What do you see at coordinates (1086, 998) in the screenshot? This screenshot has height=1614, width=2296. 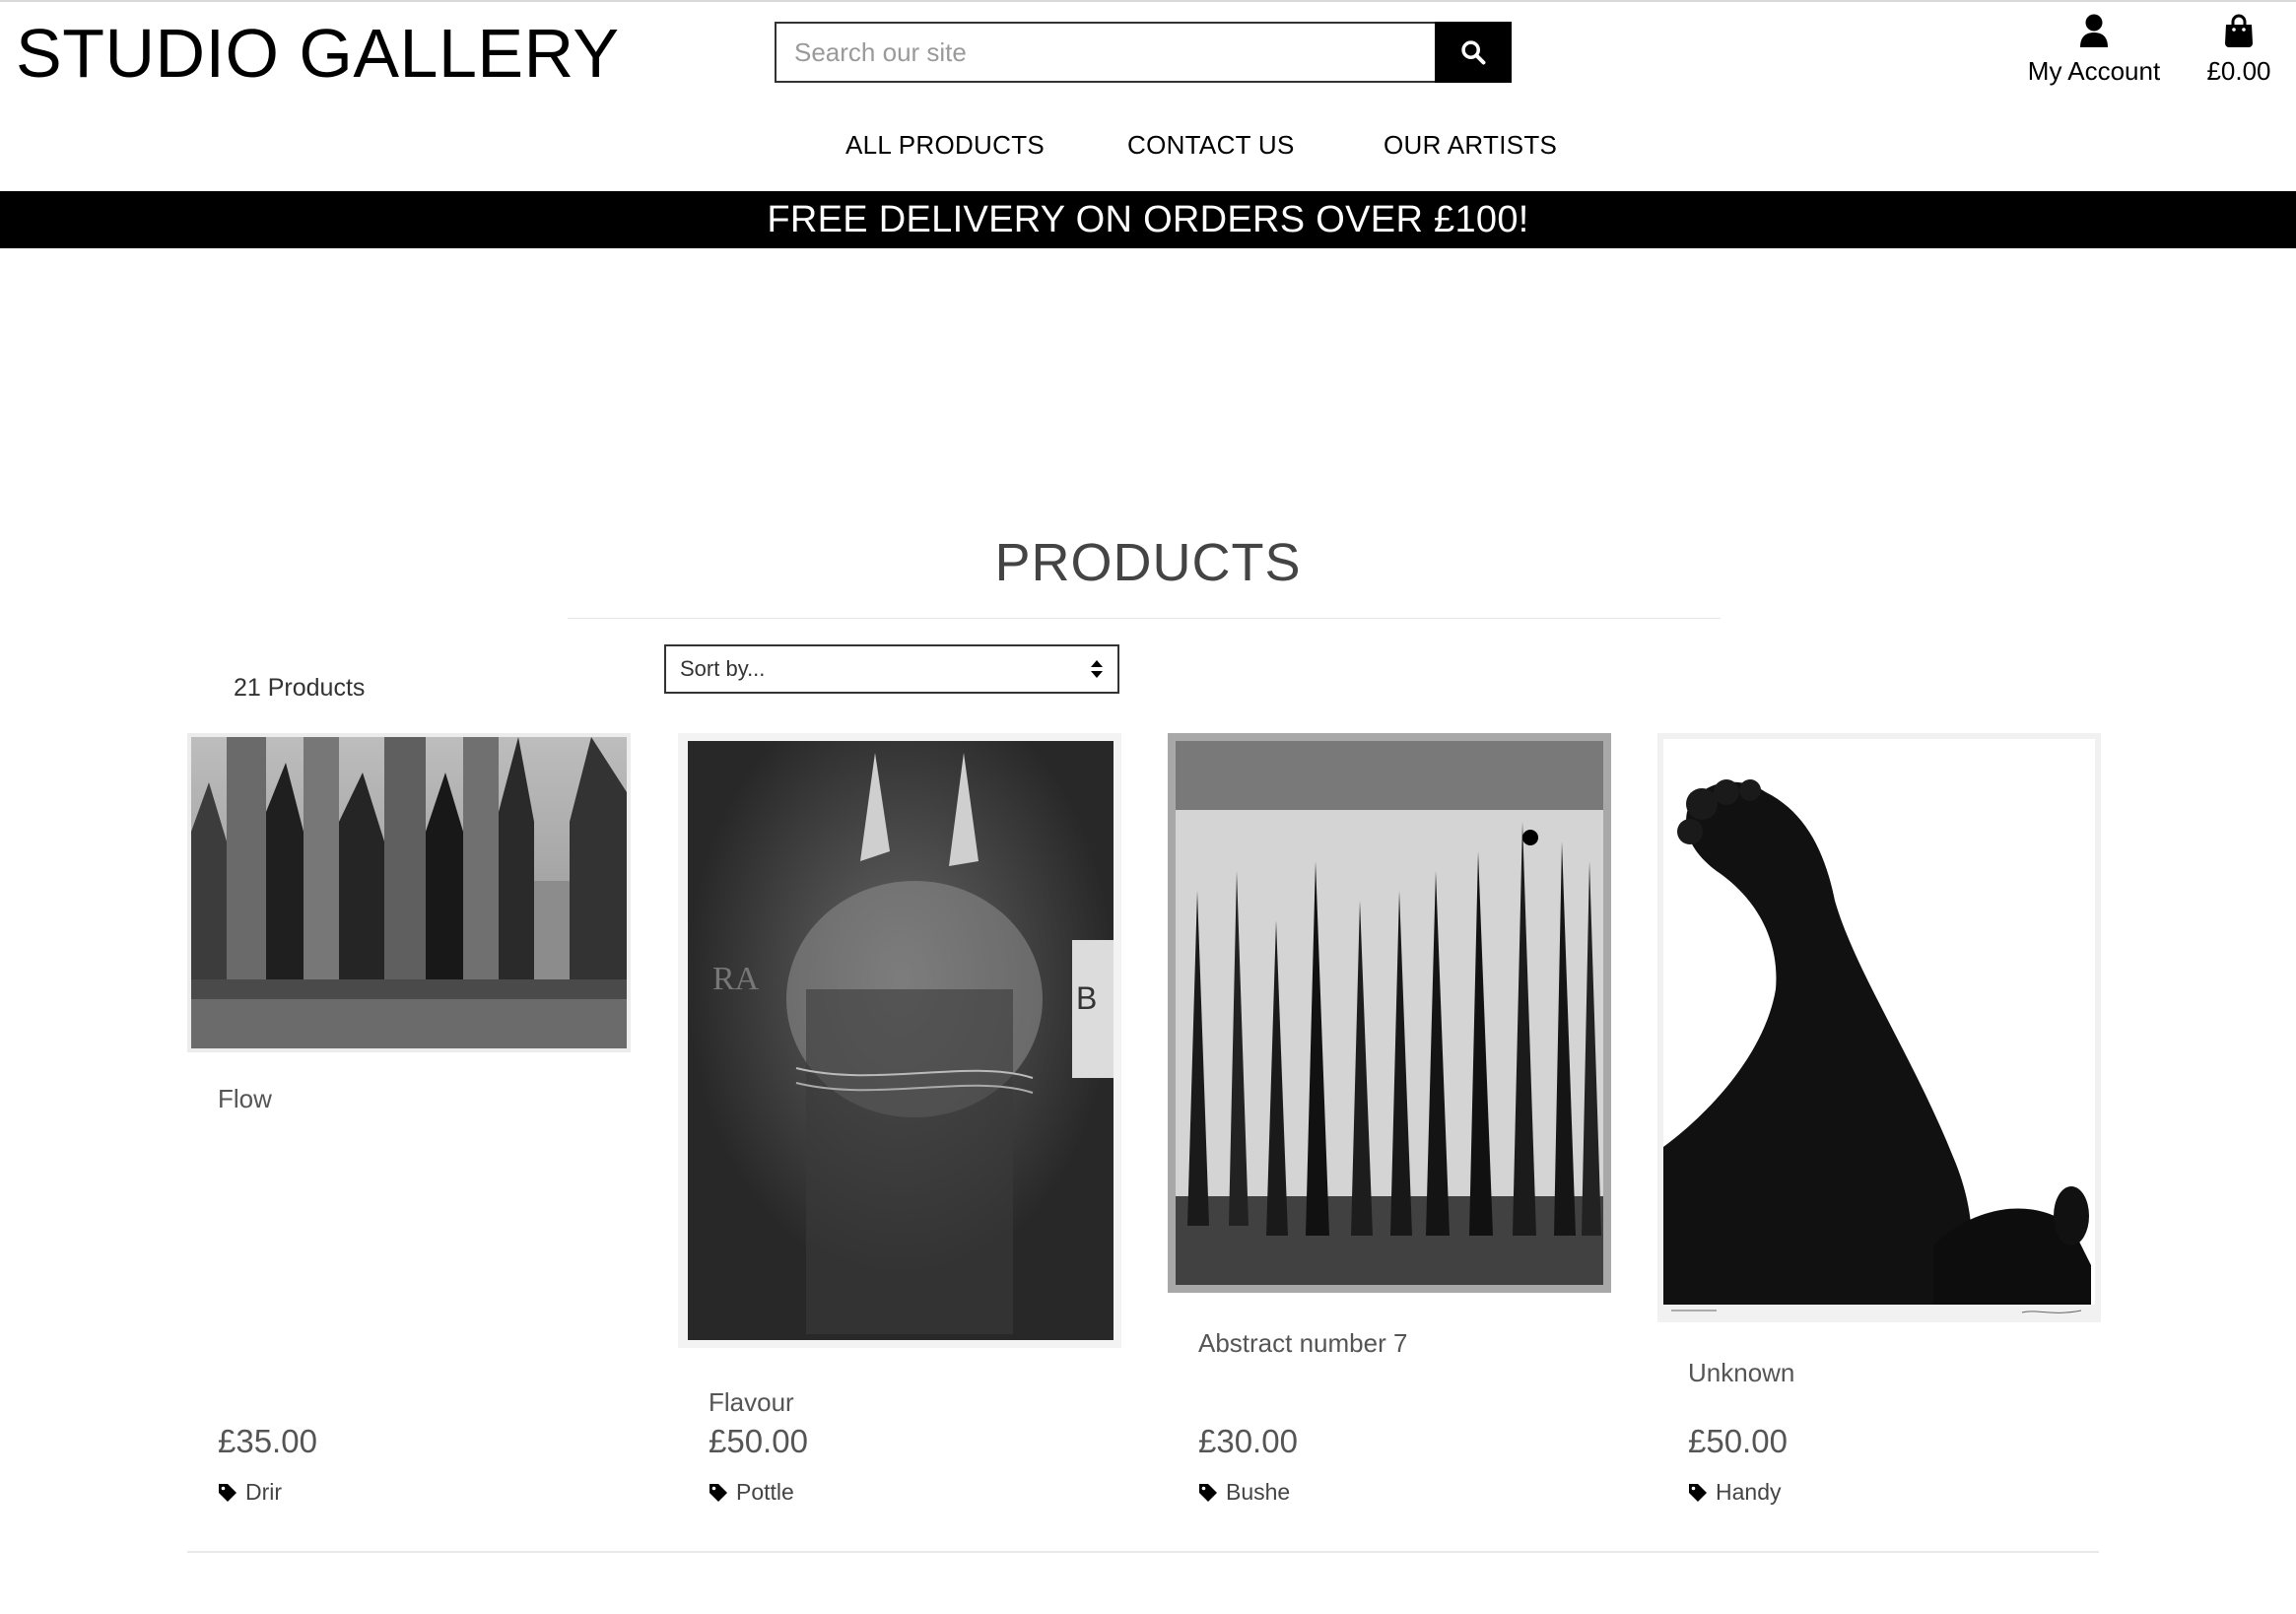 I see `svg-text: B` at bounding box center [1086, 998].